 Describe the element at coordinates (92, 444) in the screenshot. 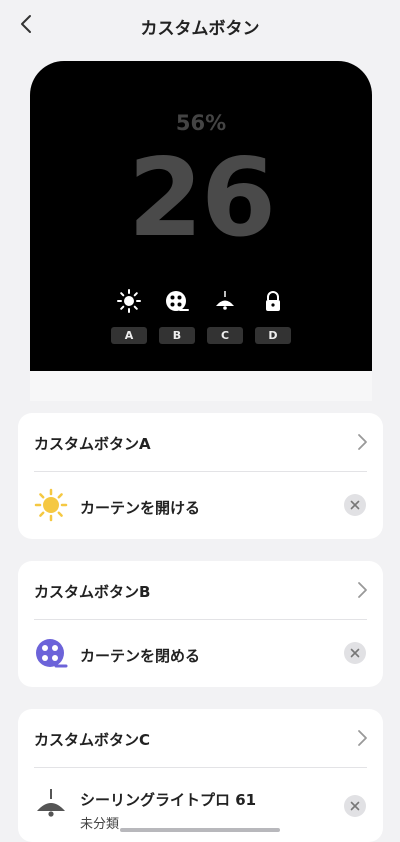

I see `card-title: カスタムボタンA` at that location.